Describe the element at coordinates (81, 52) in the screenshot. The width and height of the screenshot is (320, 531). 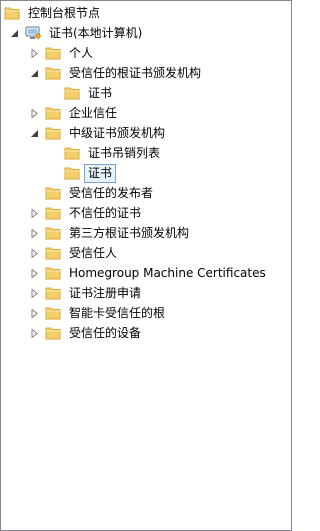
I see `tree-node-label: 个人` at that location.